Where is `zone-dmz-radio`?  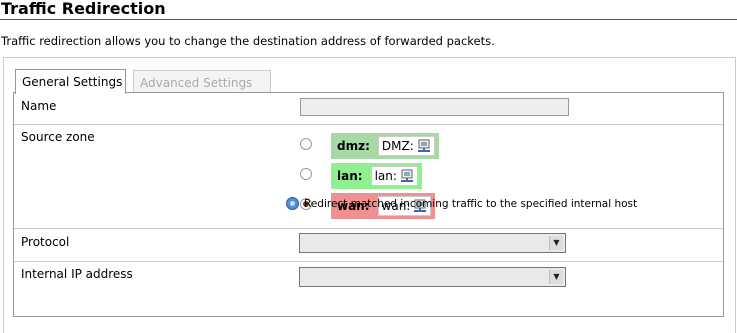
zone-dmz-radio is located at coordinates (306, 144).